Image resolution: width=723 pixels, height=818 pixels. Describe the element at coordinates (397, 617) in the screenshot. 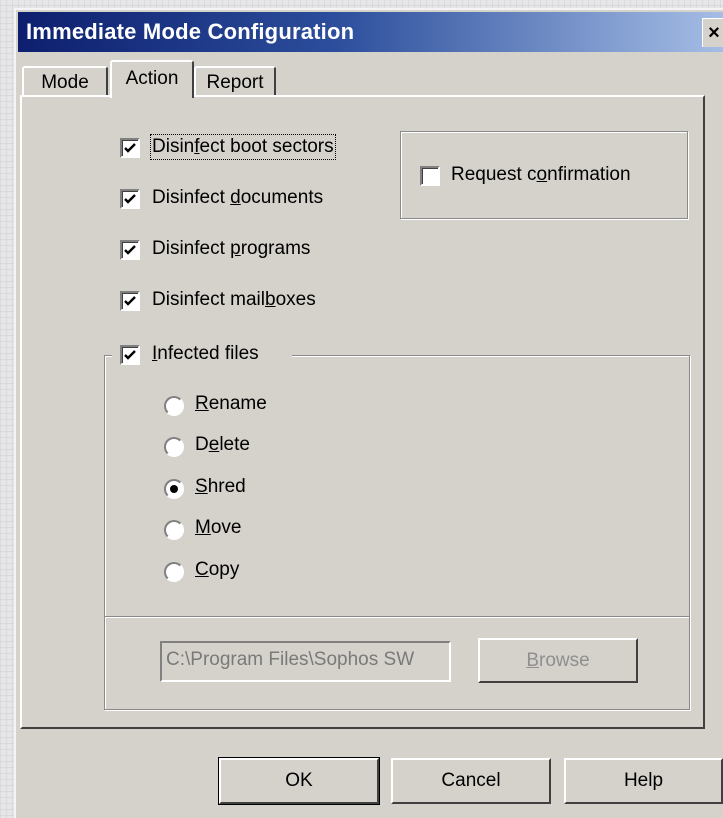

I see `group-divider` at that location.